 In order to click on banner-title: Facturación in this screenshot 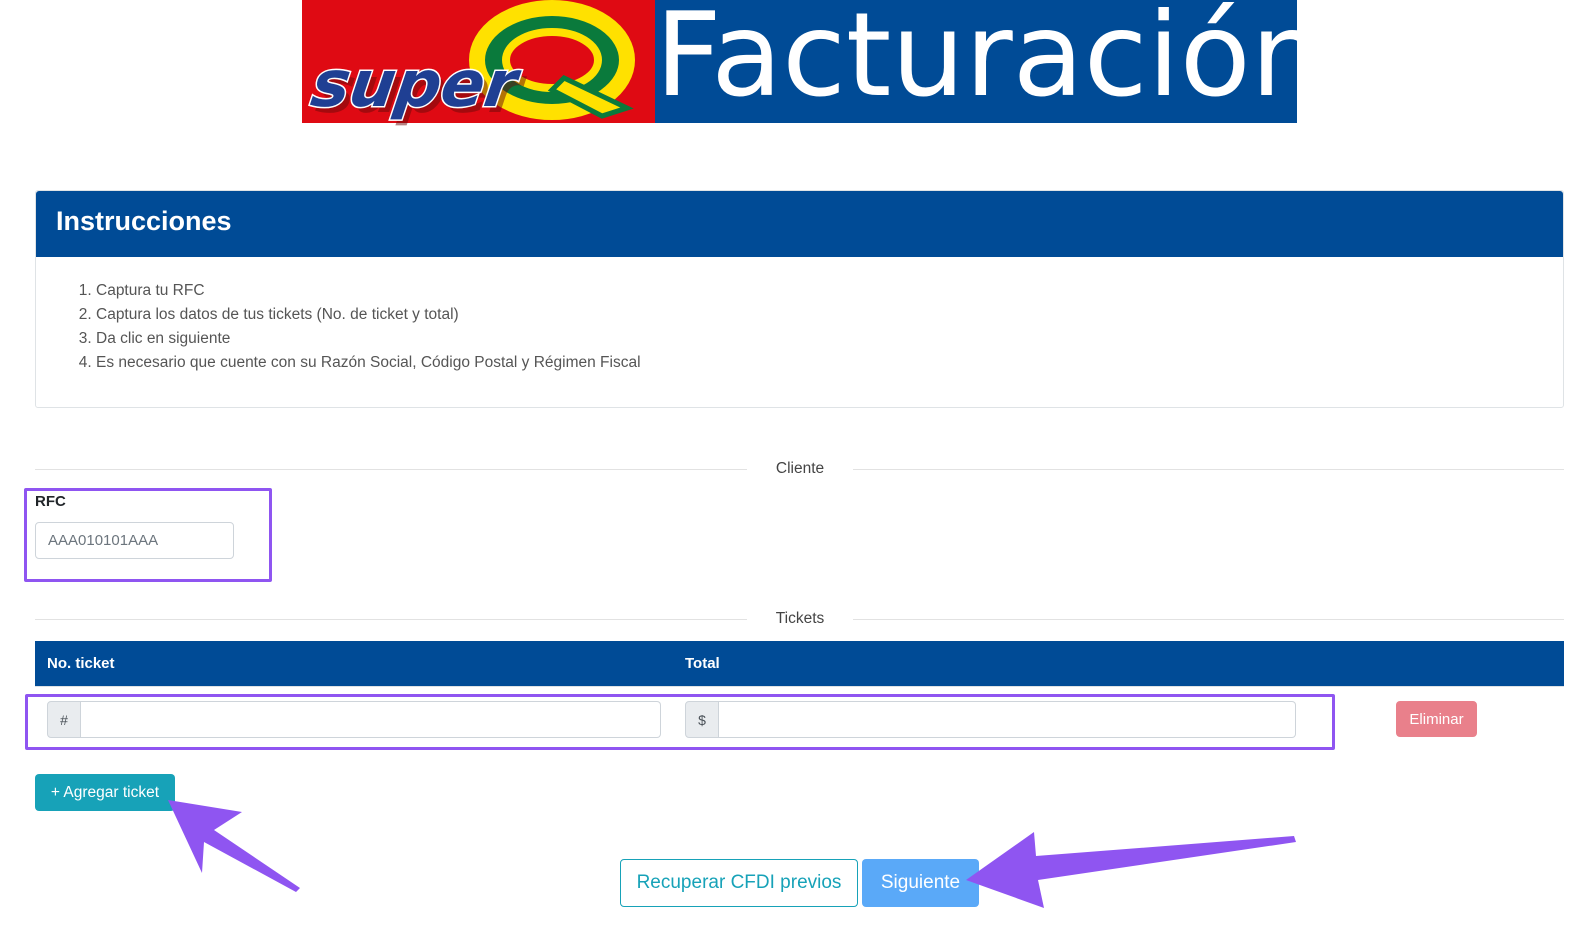, I will do `click(990, 61)`.